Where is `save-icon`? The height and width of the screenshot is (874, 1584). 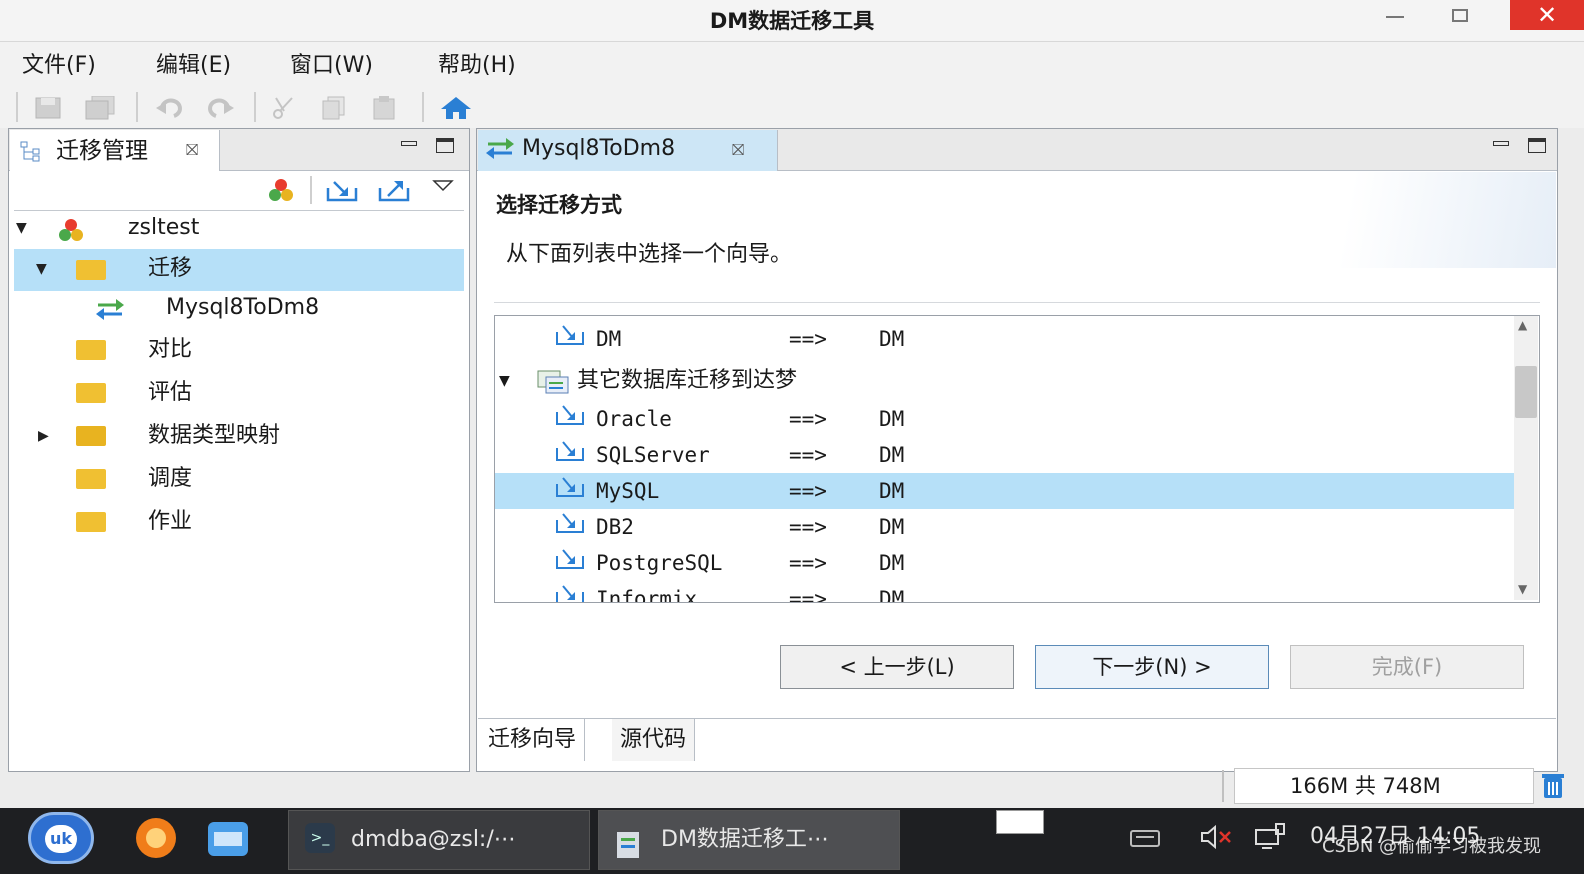
save-icon is located at coordinates (48, 108).